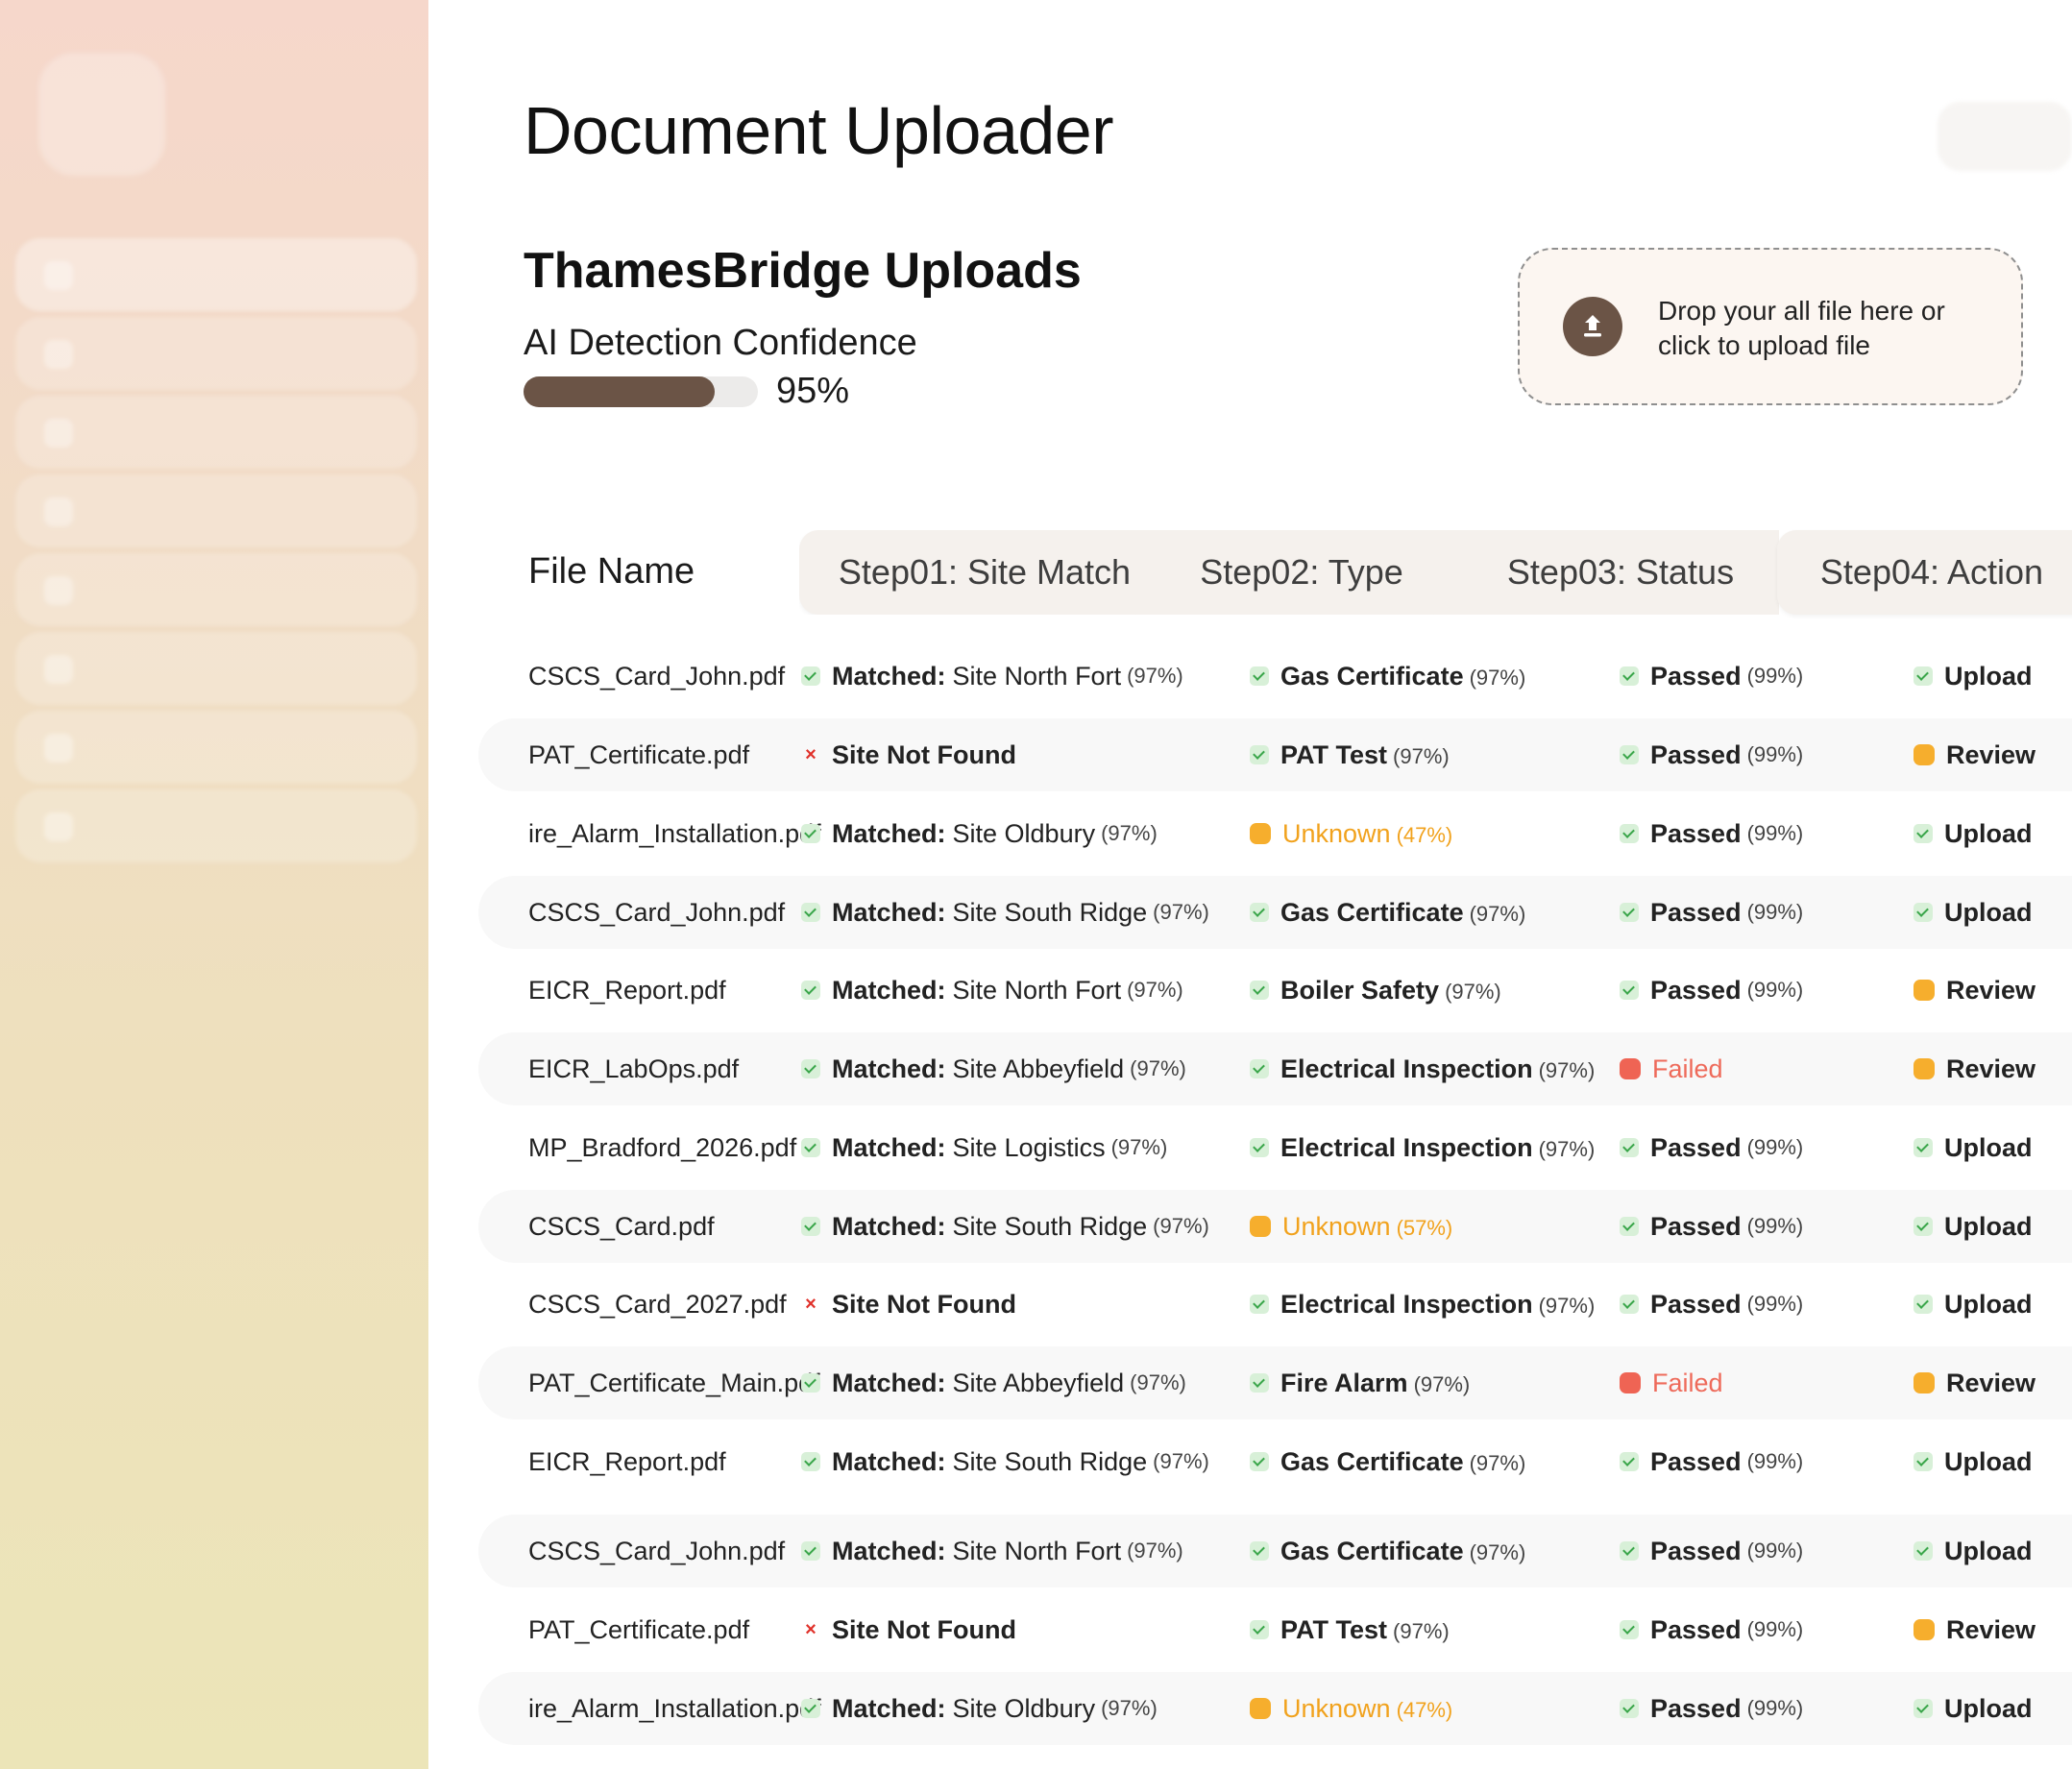 Image resolution: width=2072 pixels, height=1769 pixels. What do you see at coordinates (1005, 1461) in the screenshot?
I see `site-match-cell: Matched: Site South Ridge (97%)` at bounding box center [1005, 1461].